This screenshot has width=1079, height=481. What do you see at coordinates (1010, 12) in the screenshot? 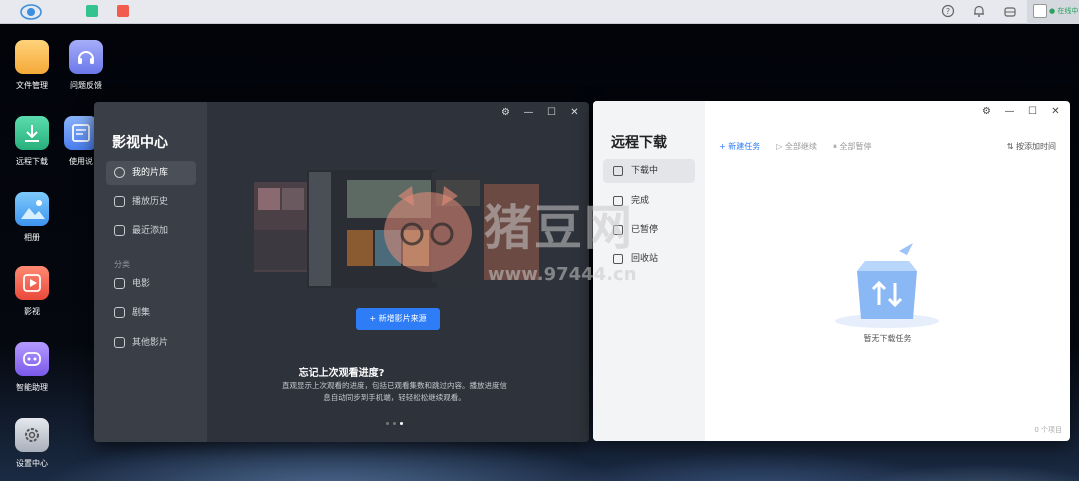
I see `cloud-icon` at bounding box center [1010, 12].